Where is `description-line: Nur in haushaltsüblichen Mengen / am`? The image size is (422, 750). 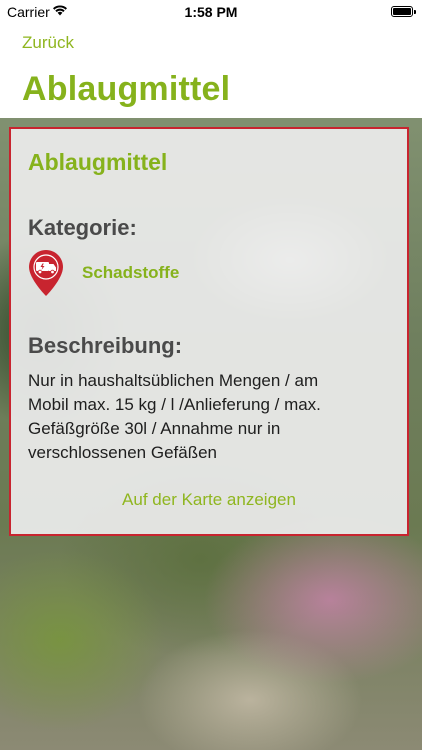 description-line: Nur in haushaltsüblichen Mengen / am is located at coordinates (173, 380).